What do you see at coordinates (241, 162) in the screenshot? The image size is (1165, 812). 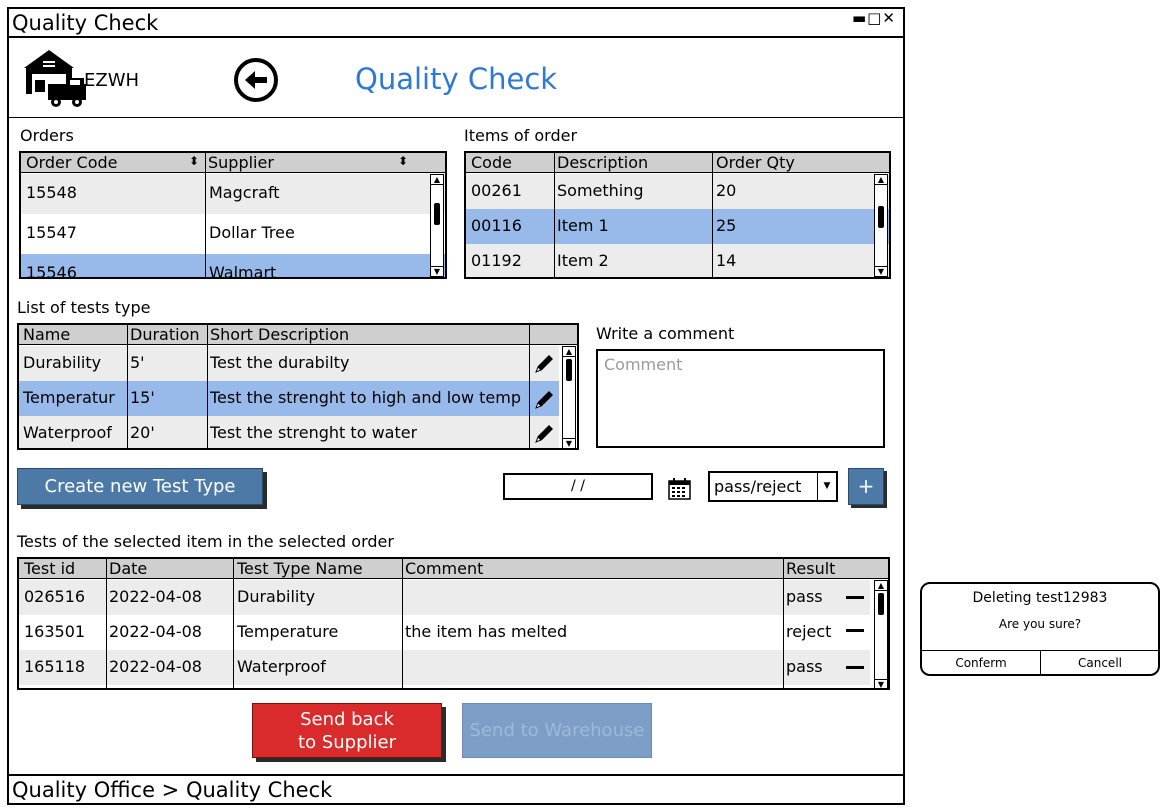 I see `column-header-supplier: Supplier` at bounding box center [241, 162].